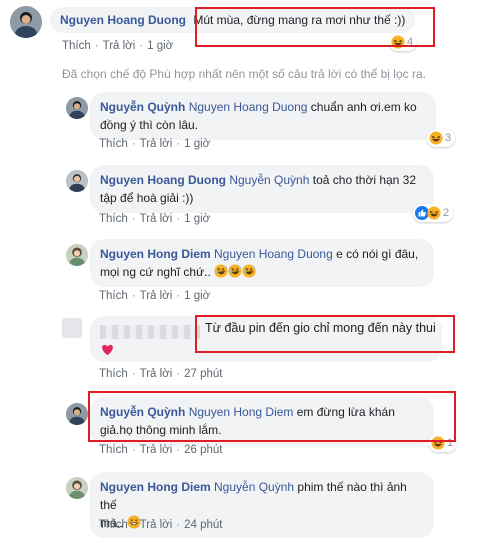 This screenshot has width=490, height=543. What do you see at coordinates (345, 412) in the screenshot?
I see `reply-text-line1: em đừng lừa khán` at bounding box center [345, 412].